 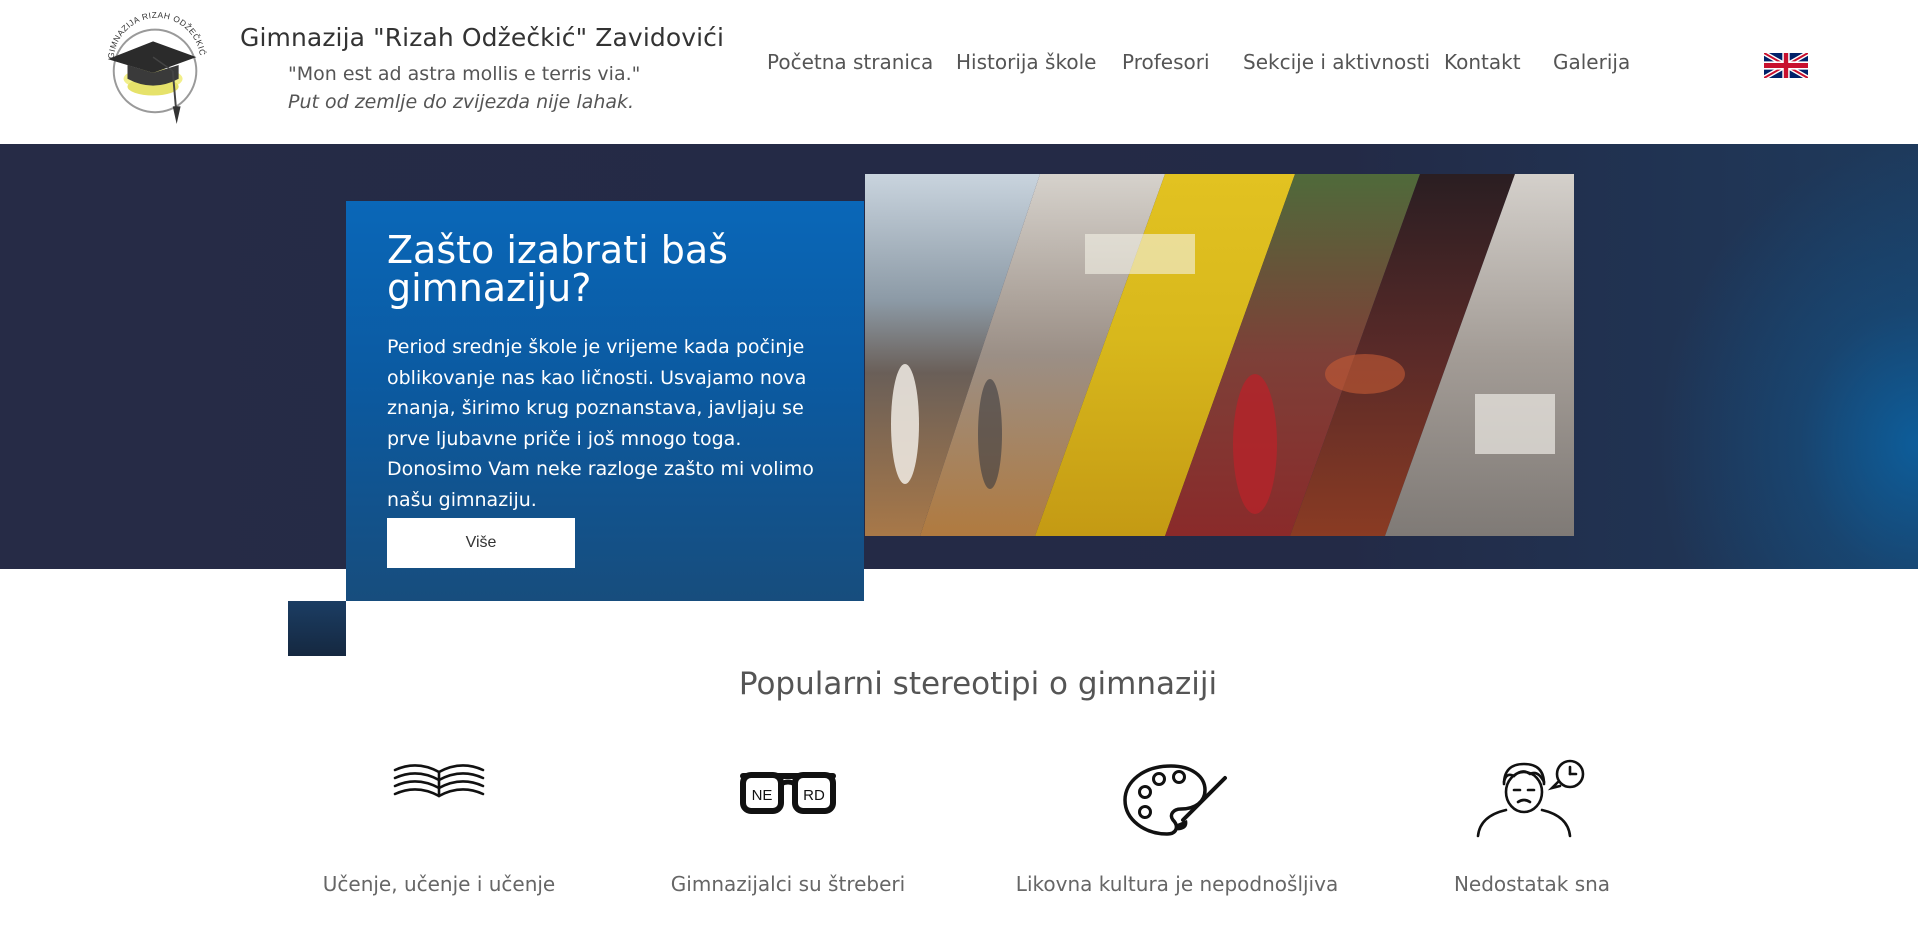 I want to click on motto-local: Put od zemlje do zvijezda nije lahak., so click(x=461, y=102).